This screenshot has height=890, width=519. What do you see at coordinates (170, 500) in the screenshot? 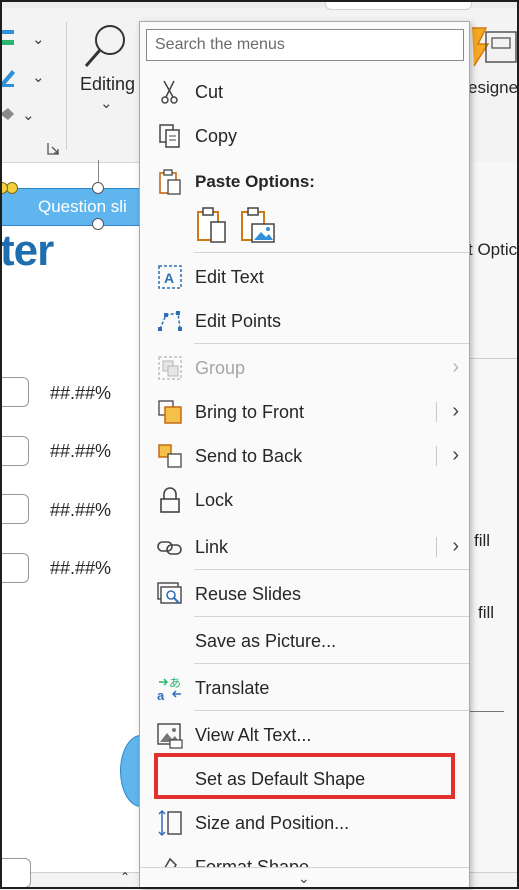
I see `lock-icon` at bounding box center [170, 500].